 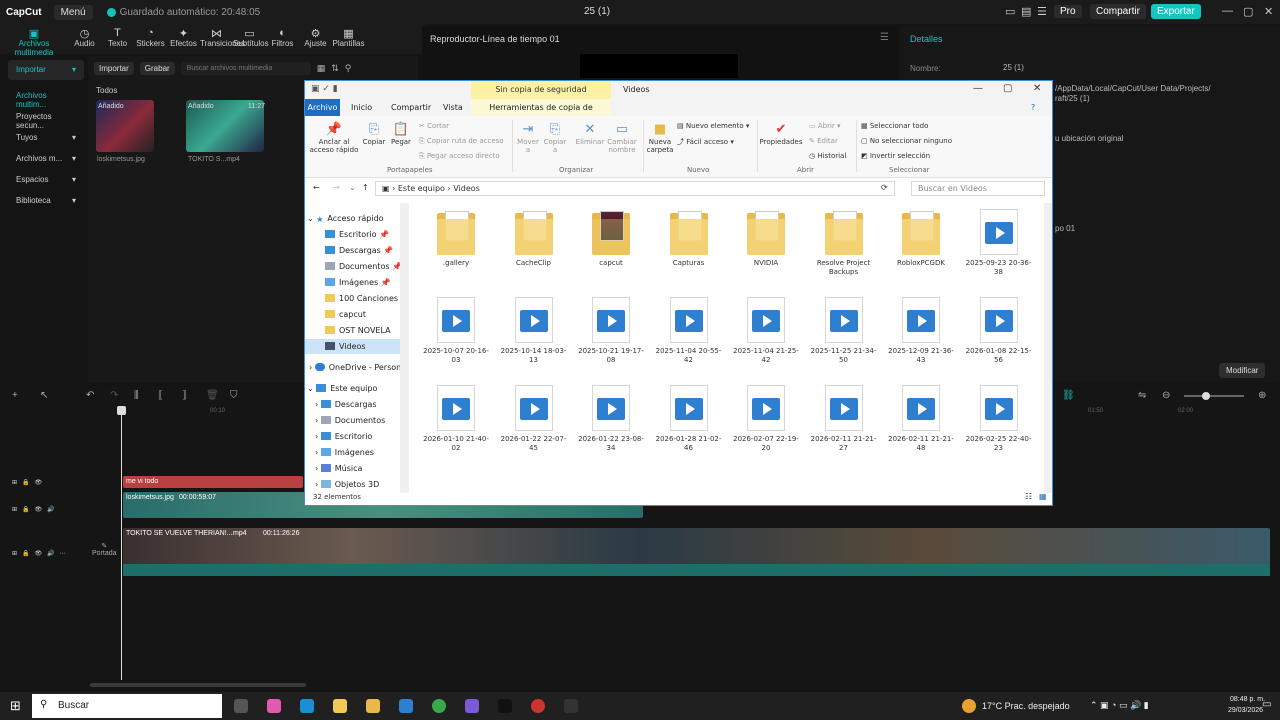 I want to click on history-button: ◷ Historial, so click(x=827, y=156).